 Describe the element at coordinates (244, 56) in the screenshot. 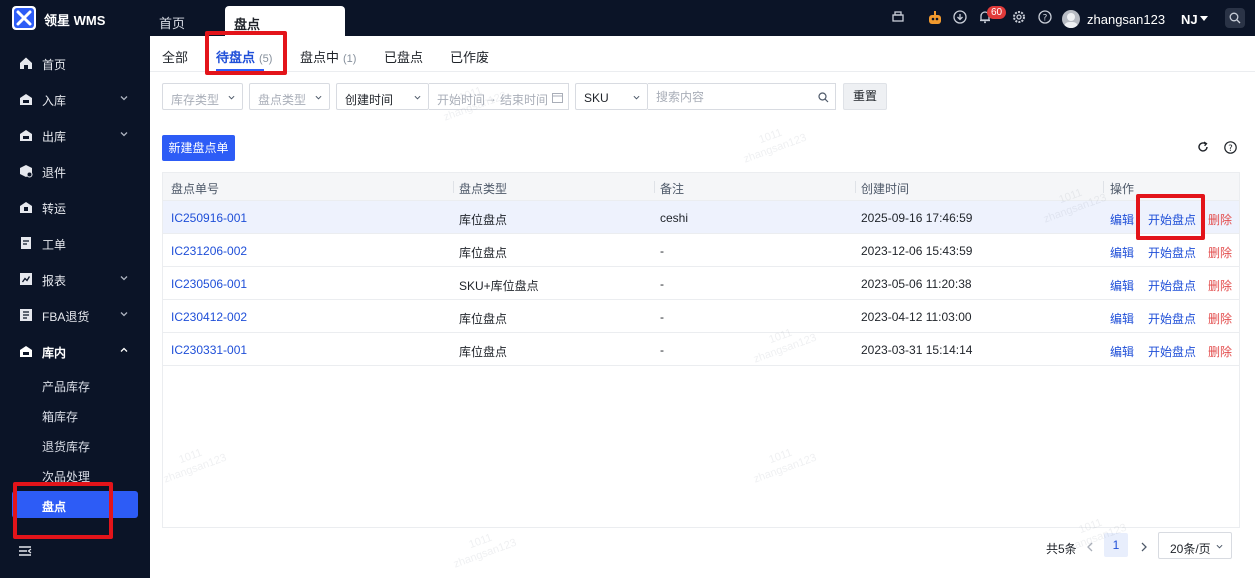

I see `tab-pending: 待盘点 (5)` at that location.